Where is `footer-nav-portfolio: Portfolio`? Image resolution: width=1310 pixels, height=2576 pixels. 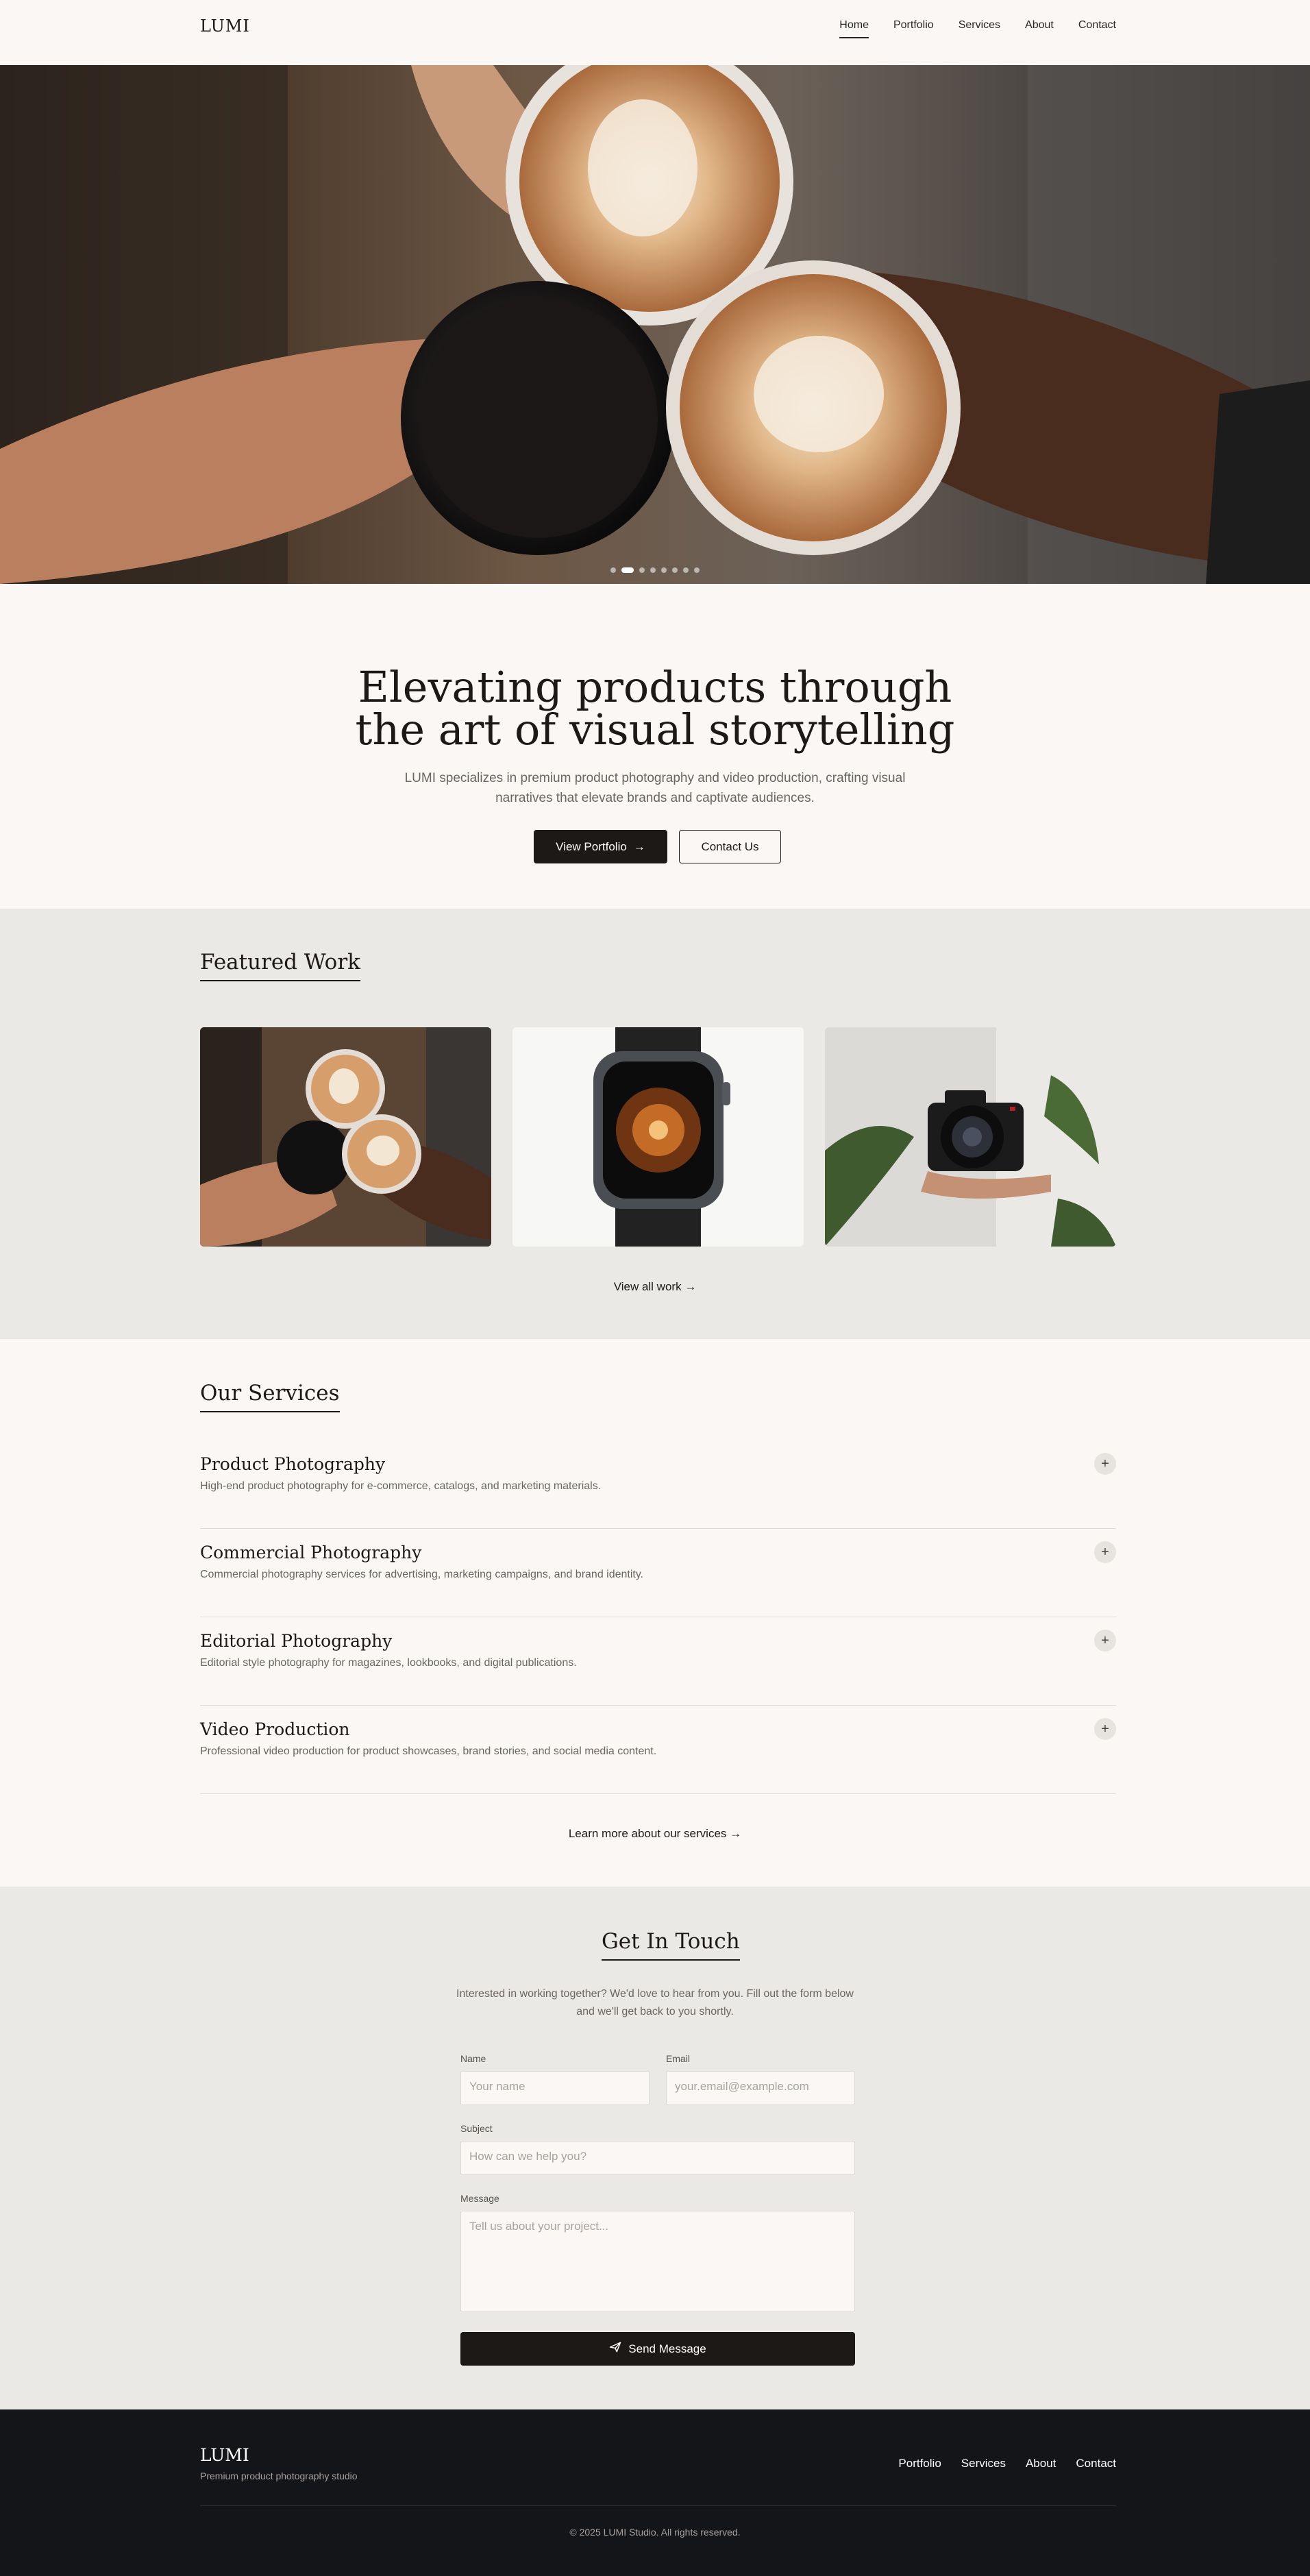 footer-nav-portfolio: Portfolio is located at coordinates (919, 2463).